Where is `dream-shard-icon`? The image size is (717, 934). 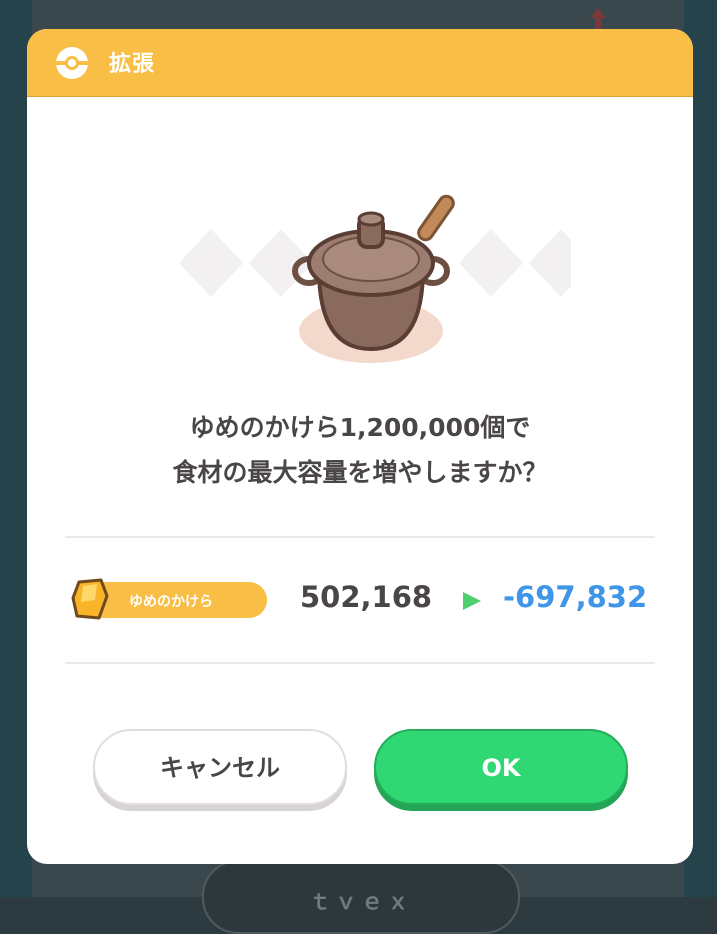 dream-shard-icon is located at coordinates (90, 599).